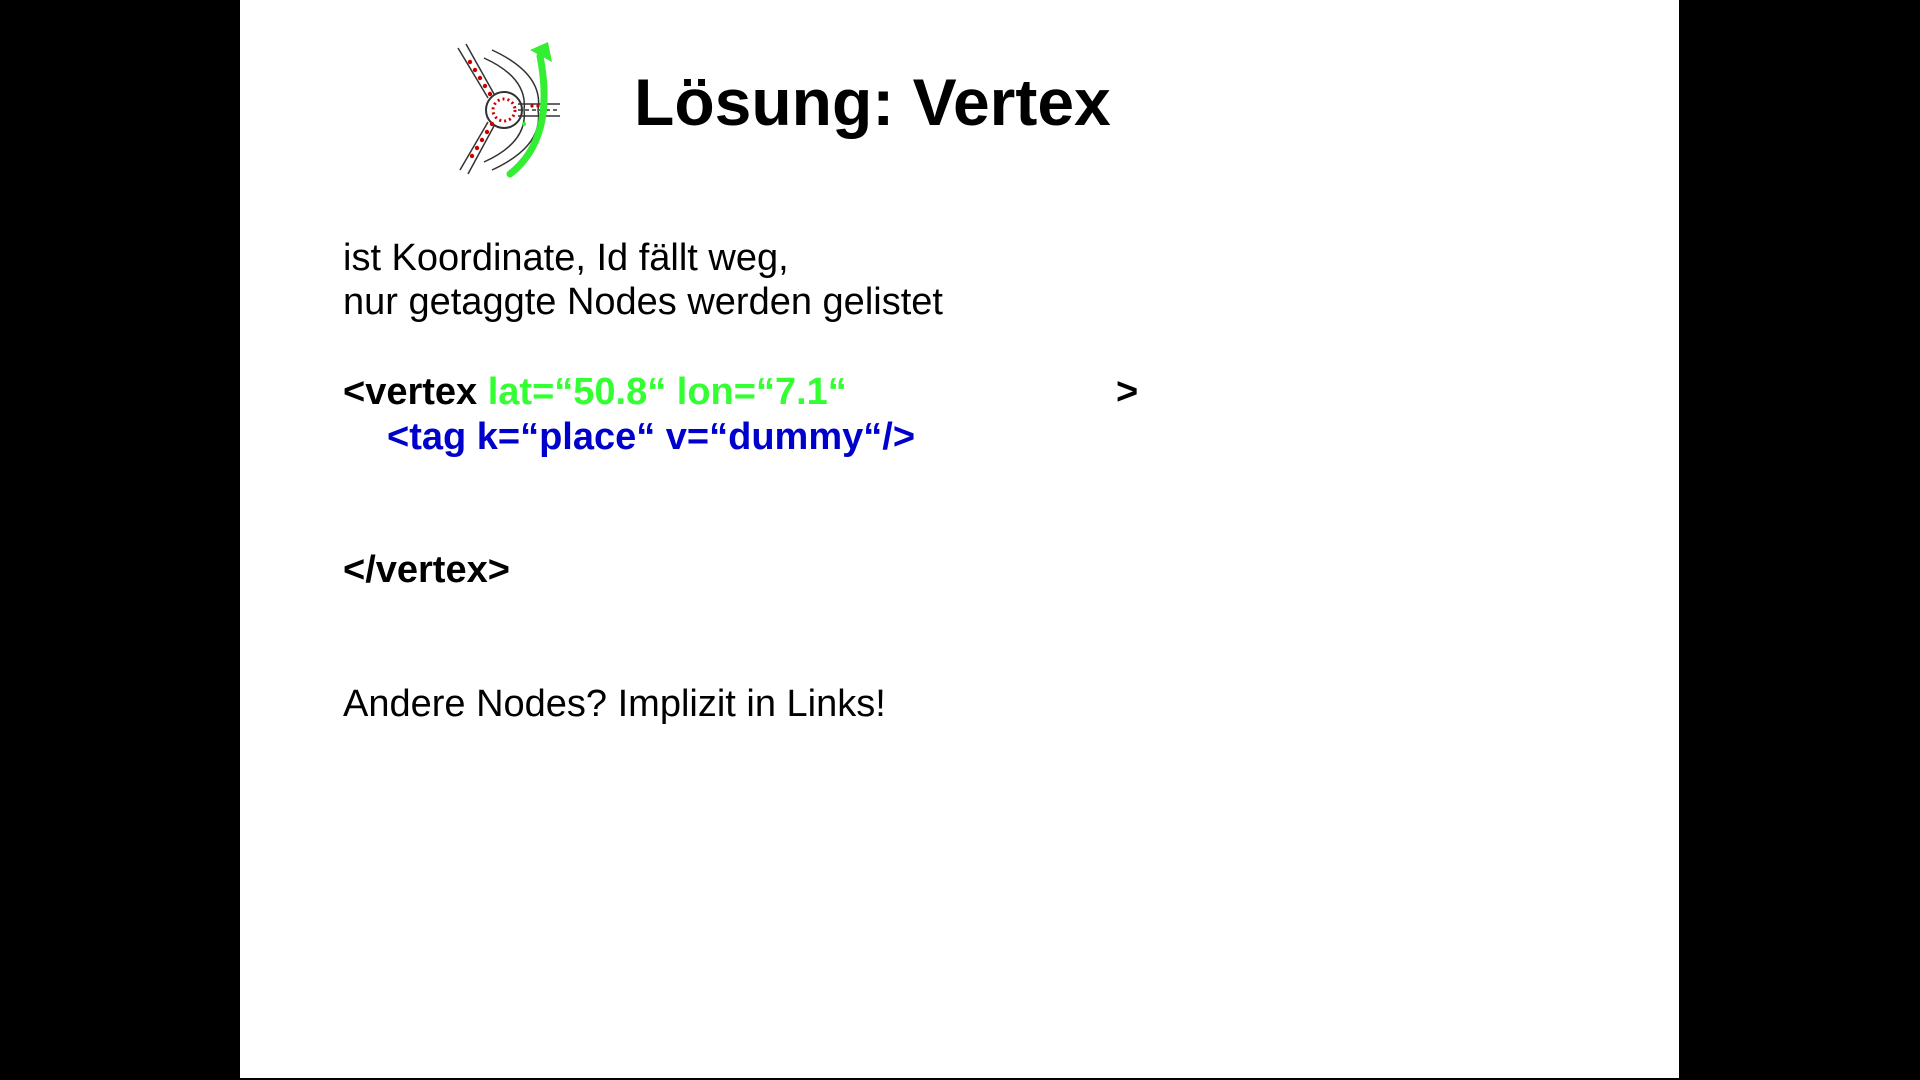 This screenshot has width=1920, height=1080. Describe the element at coordinates (614, 704) in the screenshot. I see `closing-line: Andere Nodes? Implizit in Links!` at that location.